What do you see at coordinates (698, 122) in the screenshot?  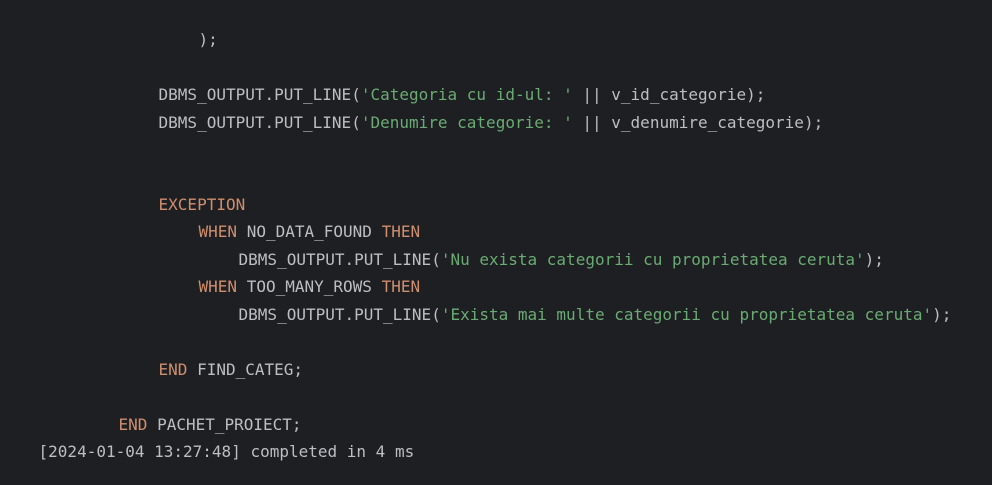 I see `code-text: || v_denumire_categorie);` at bounding box center [698, 122].